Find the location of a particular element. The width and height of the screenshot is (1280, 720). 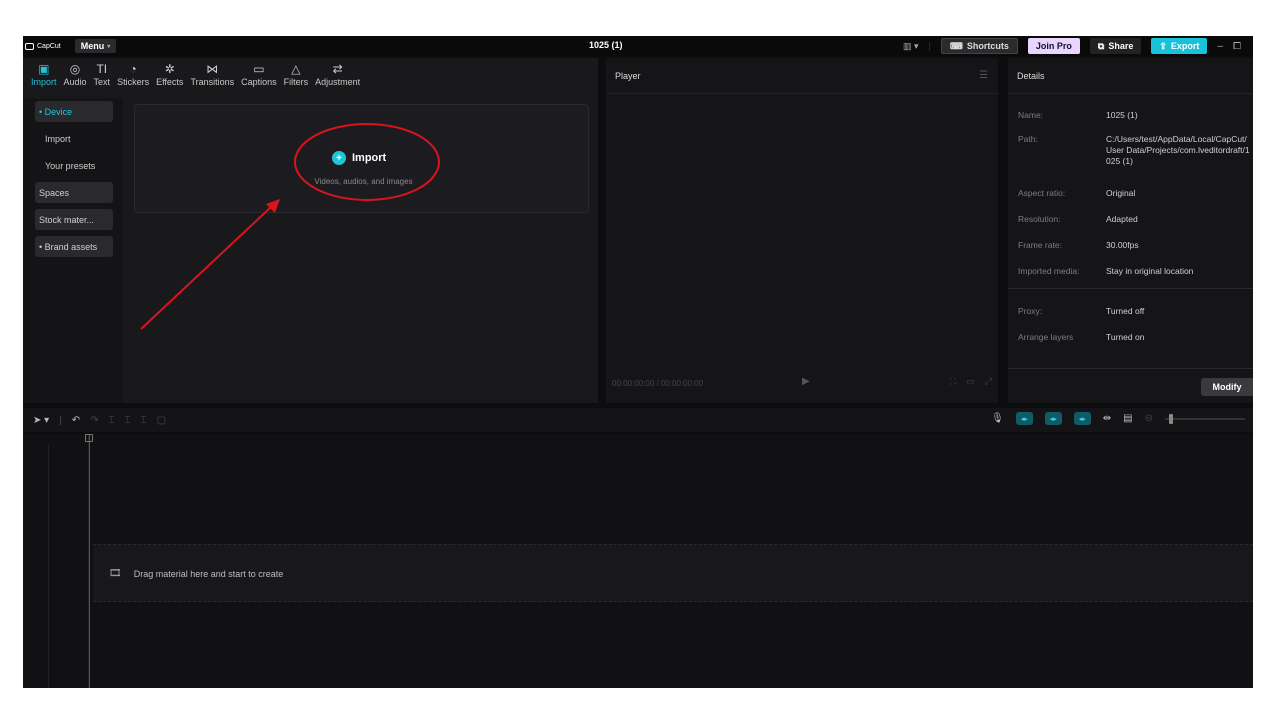

detail-label: Aspect ratio: is located at coordinates (1042, 193).